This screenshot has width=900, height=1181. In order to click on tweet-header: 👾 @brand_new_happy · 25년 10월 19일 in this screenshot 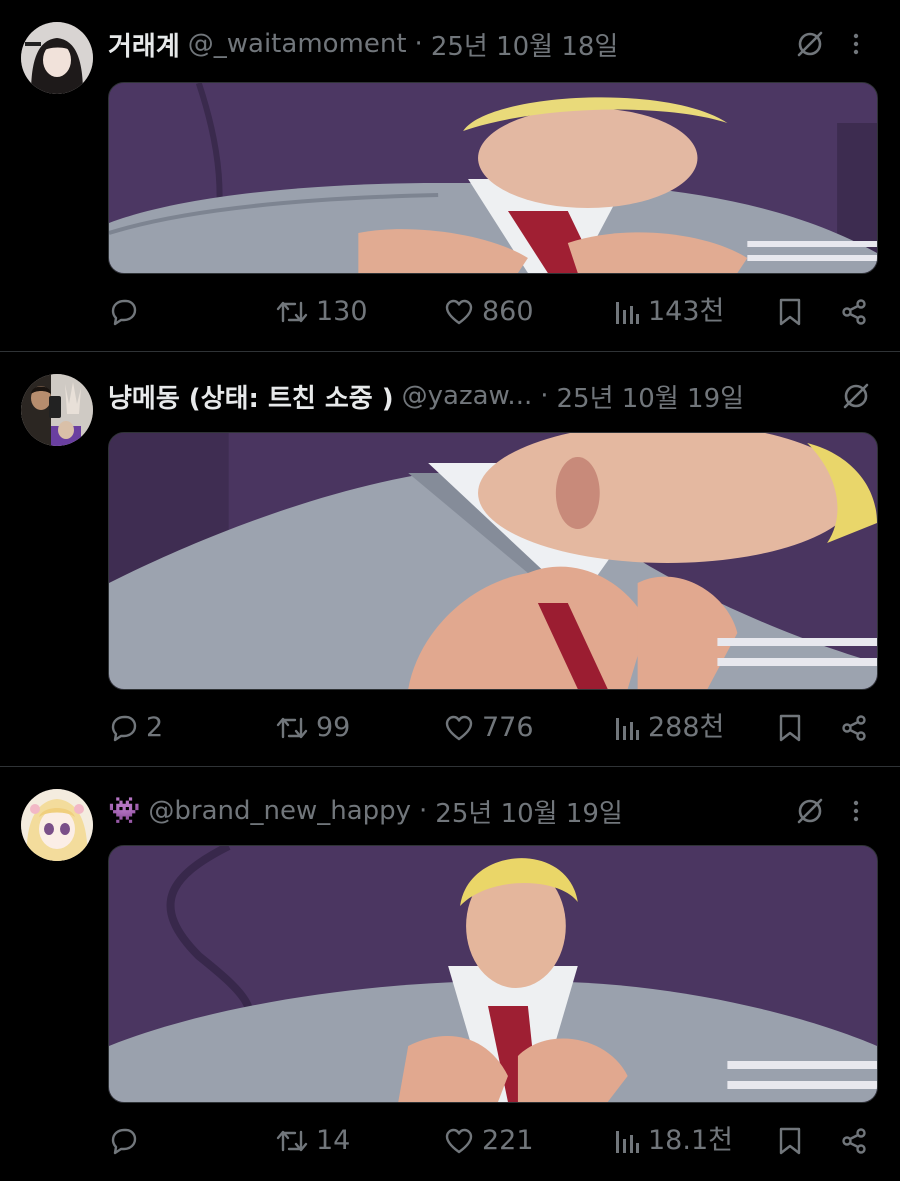, I will do `click(492, 811)`.